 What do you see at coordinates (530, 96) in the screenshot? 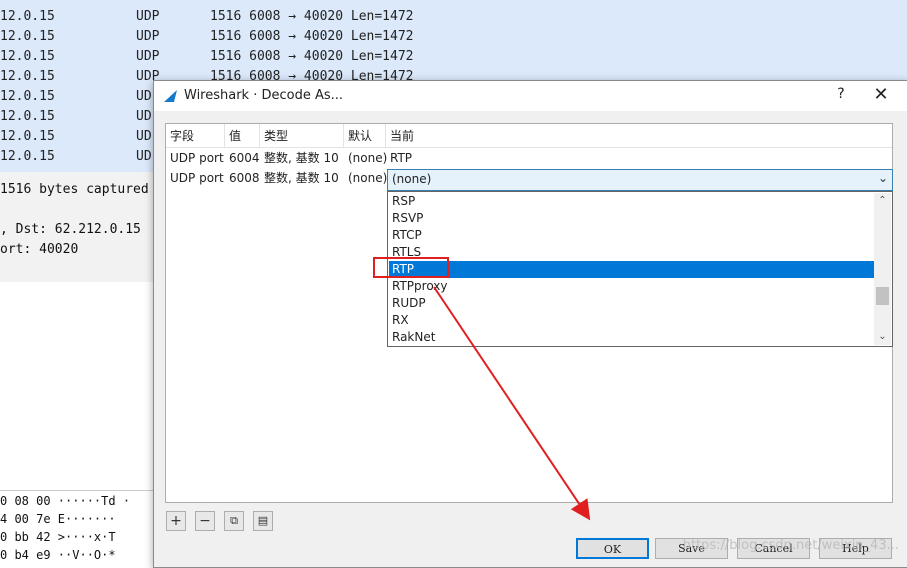
I see `dialog-titlebar: Wireshark · Decode As... ? ✕` at bounding box center [530, 96].